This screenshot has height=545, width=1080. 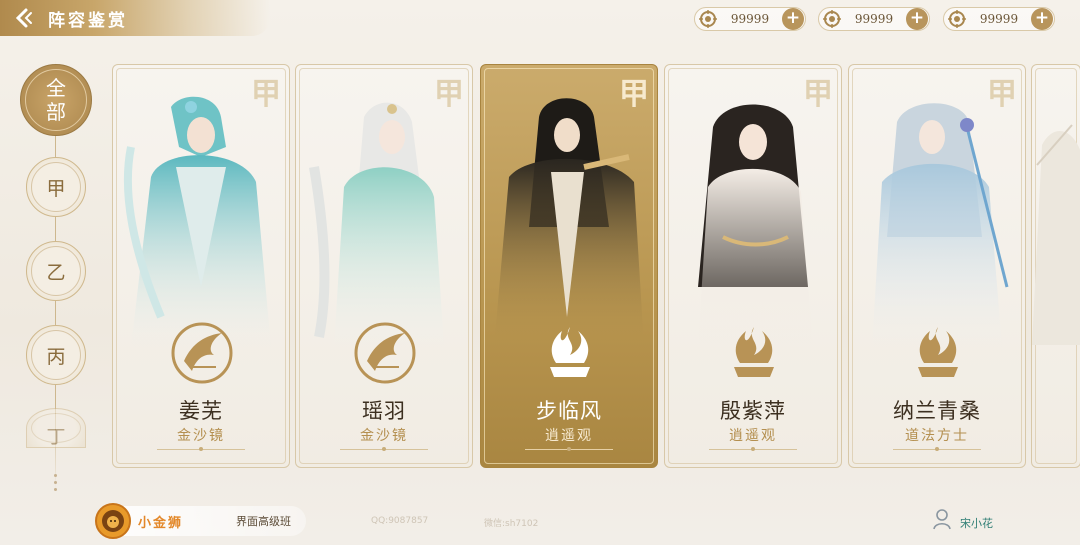 I want to click on filter-rank-jia: 甲, so click(x=56, y=187).